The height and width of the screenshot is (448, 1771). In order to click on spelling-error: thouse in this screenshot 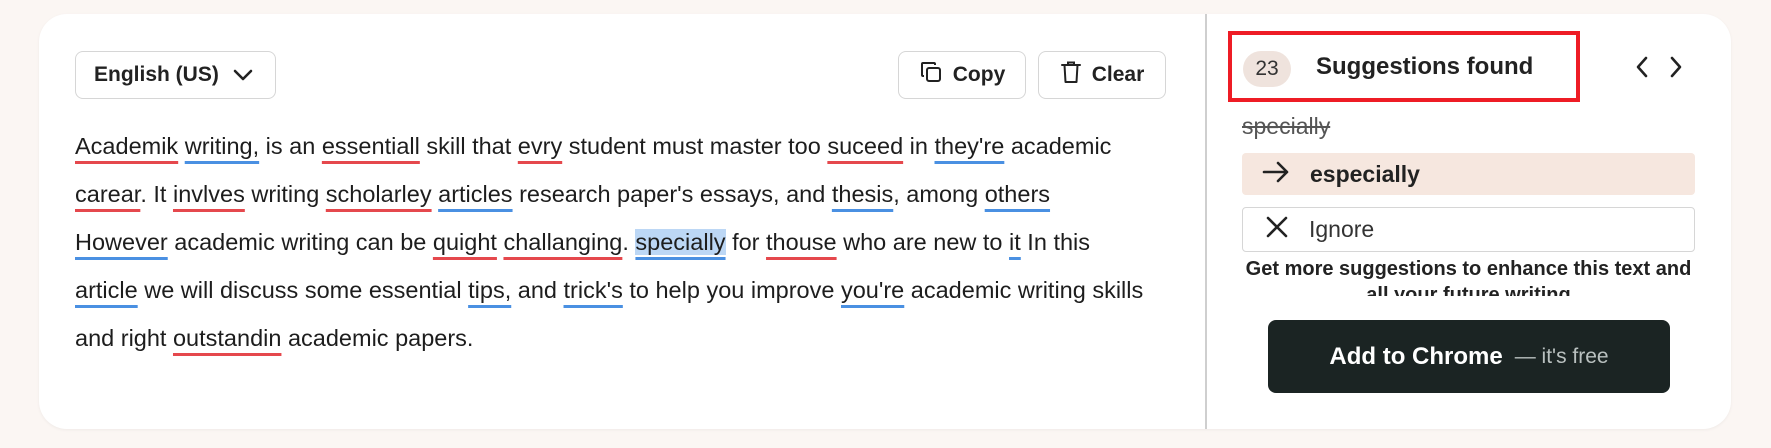, I will do `click(801, 242)`.